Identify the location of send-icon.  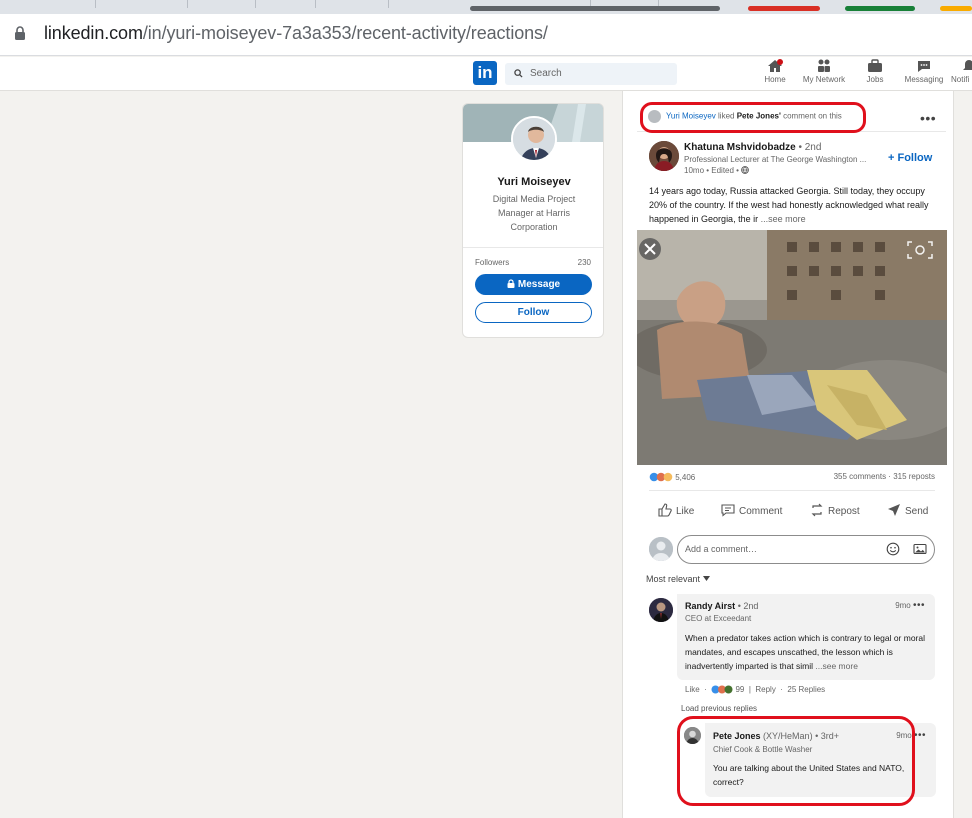
(894, 510).